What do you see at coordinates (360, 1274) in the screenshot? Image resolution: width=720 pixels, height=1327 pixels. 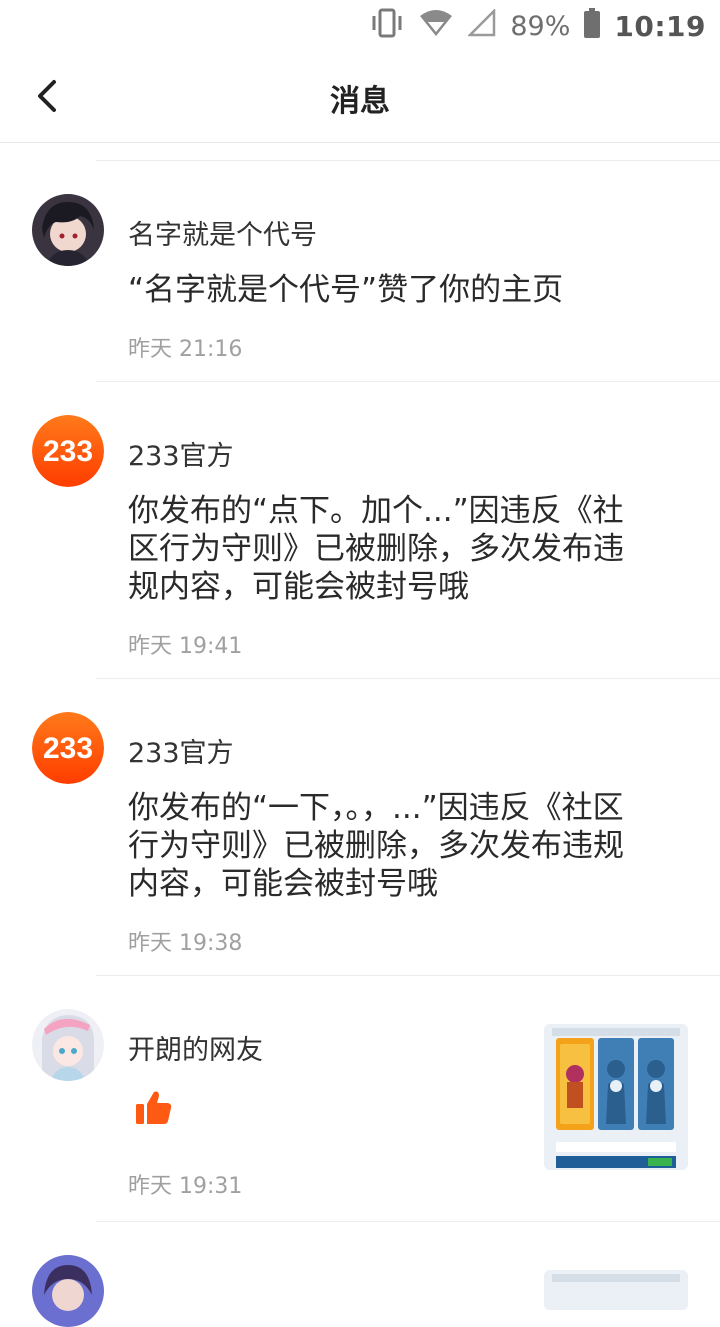 I see `message-item` at bounding box center [360, 1274].